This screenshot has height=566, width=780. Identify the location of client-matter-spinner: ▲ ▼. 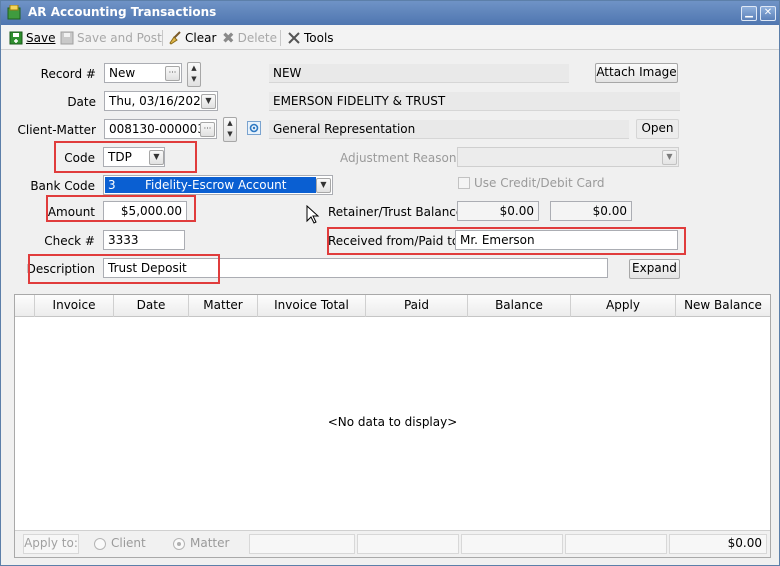
(230, 129).